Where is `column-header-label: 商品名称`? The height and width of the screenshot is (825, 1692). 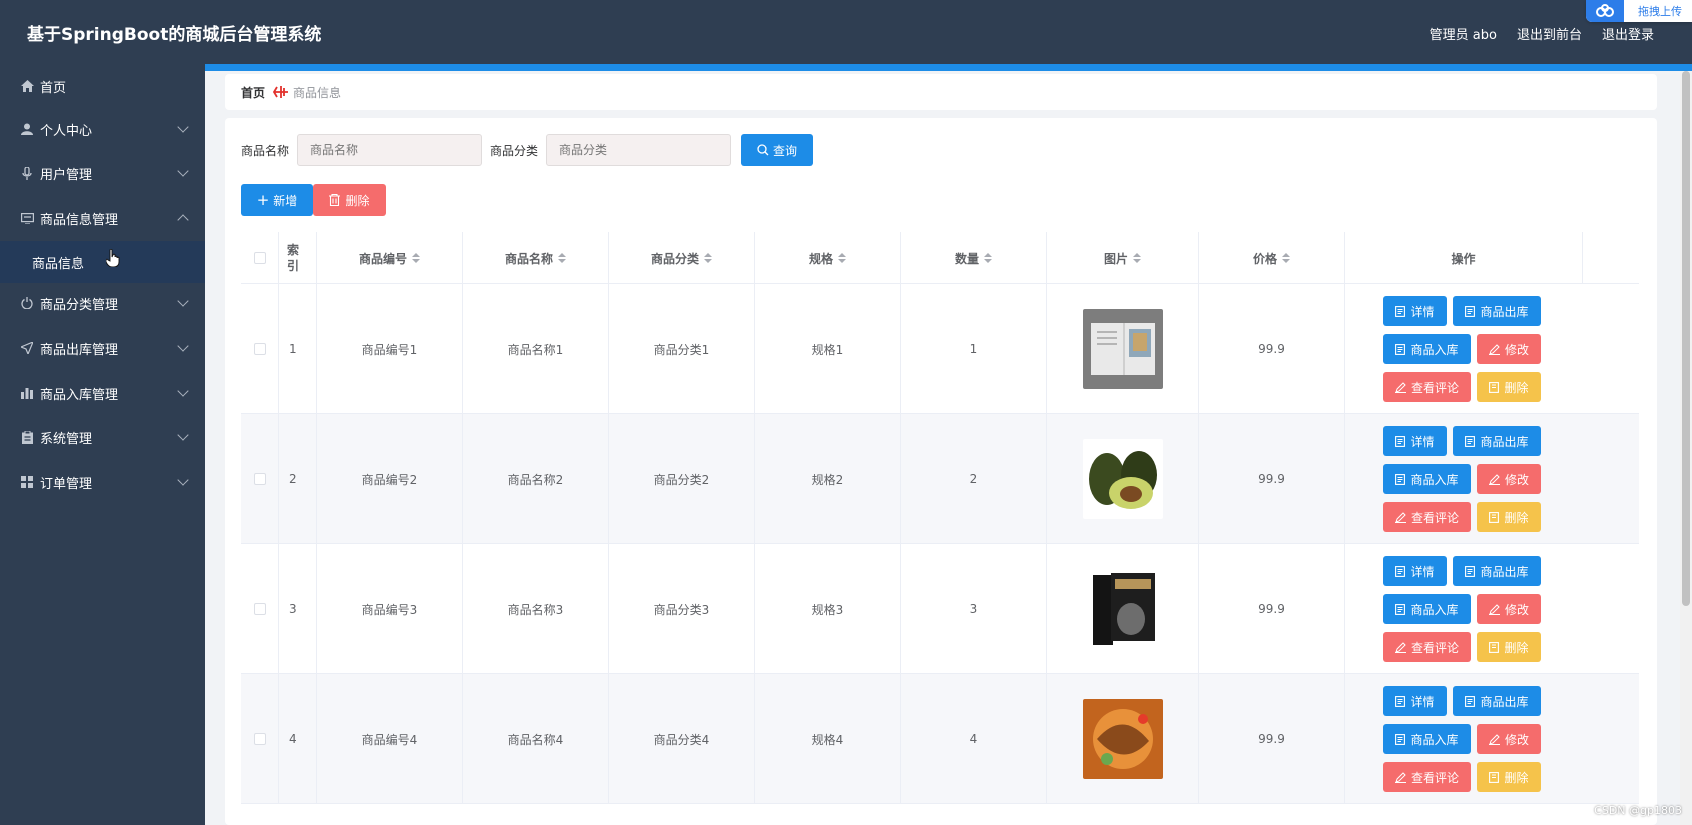
column-header-label: 商品名称 is located at coordinates (528, 258).